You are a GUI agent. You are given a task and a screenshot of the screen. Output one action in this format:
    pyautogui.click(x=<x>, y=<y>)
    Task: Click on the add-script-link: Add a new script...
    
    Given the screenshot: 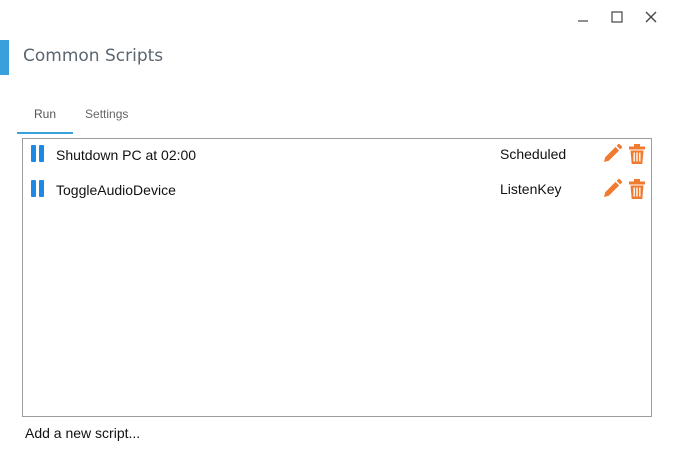 What is the action you would take?
    pyautogui.click(x=82, y=433)
    